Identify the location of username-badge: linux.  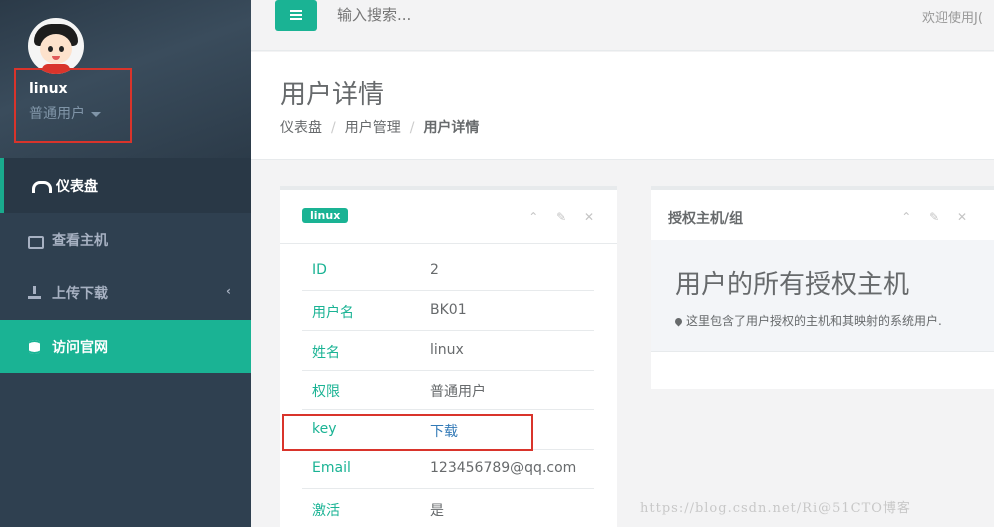
(325, 215).